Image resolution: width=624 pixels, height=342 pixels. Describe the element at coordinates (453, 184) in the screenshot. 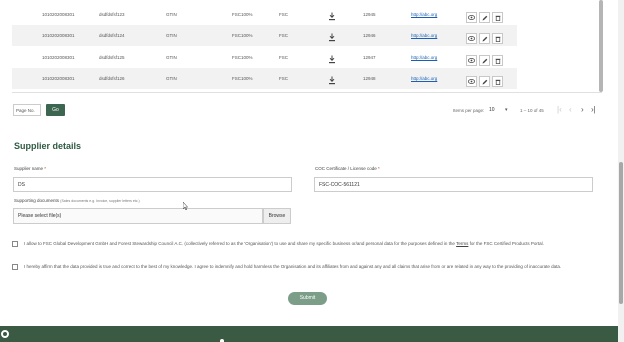

I see `coc-input: FSC-COC-561121` at that location.